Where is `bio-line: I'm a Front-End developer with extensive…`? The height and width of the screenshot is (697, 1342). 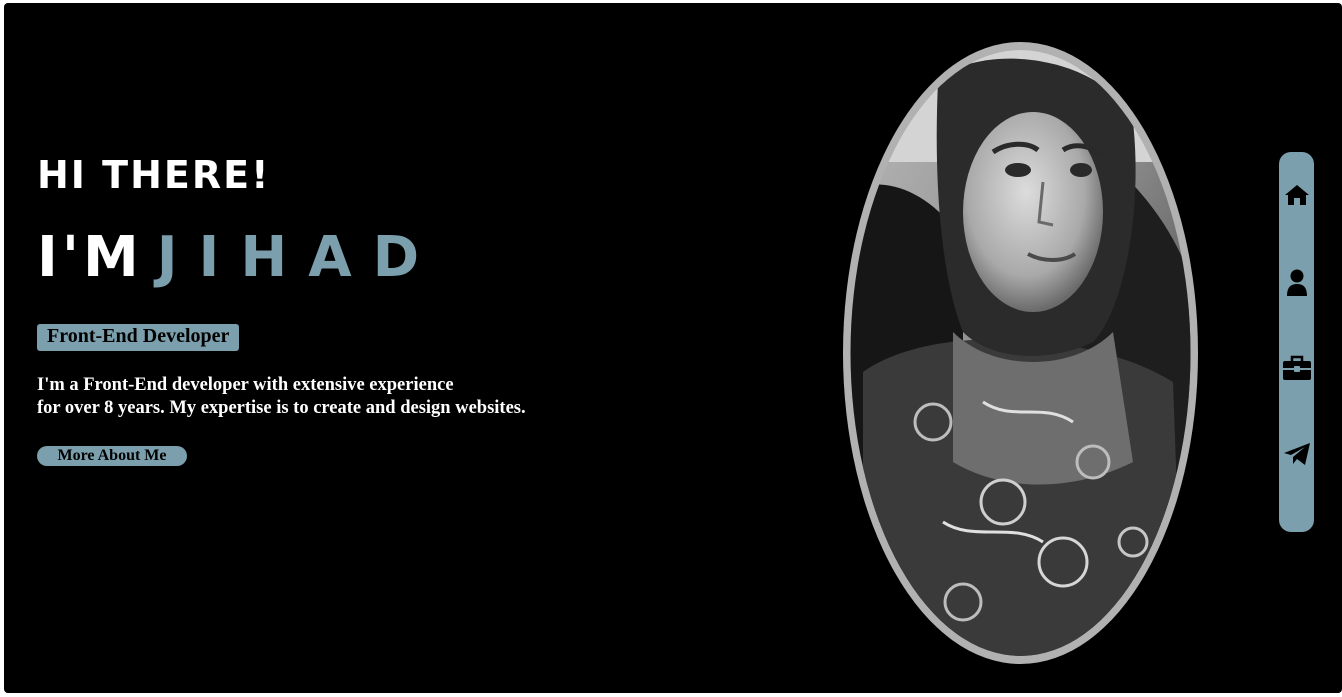 bio-line: I'm a Front-End developer with extensive… is located at coordinates (245, 385).